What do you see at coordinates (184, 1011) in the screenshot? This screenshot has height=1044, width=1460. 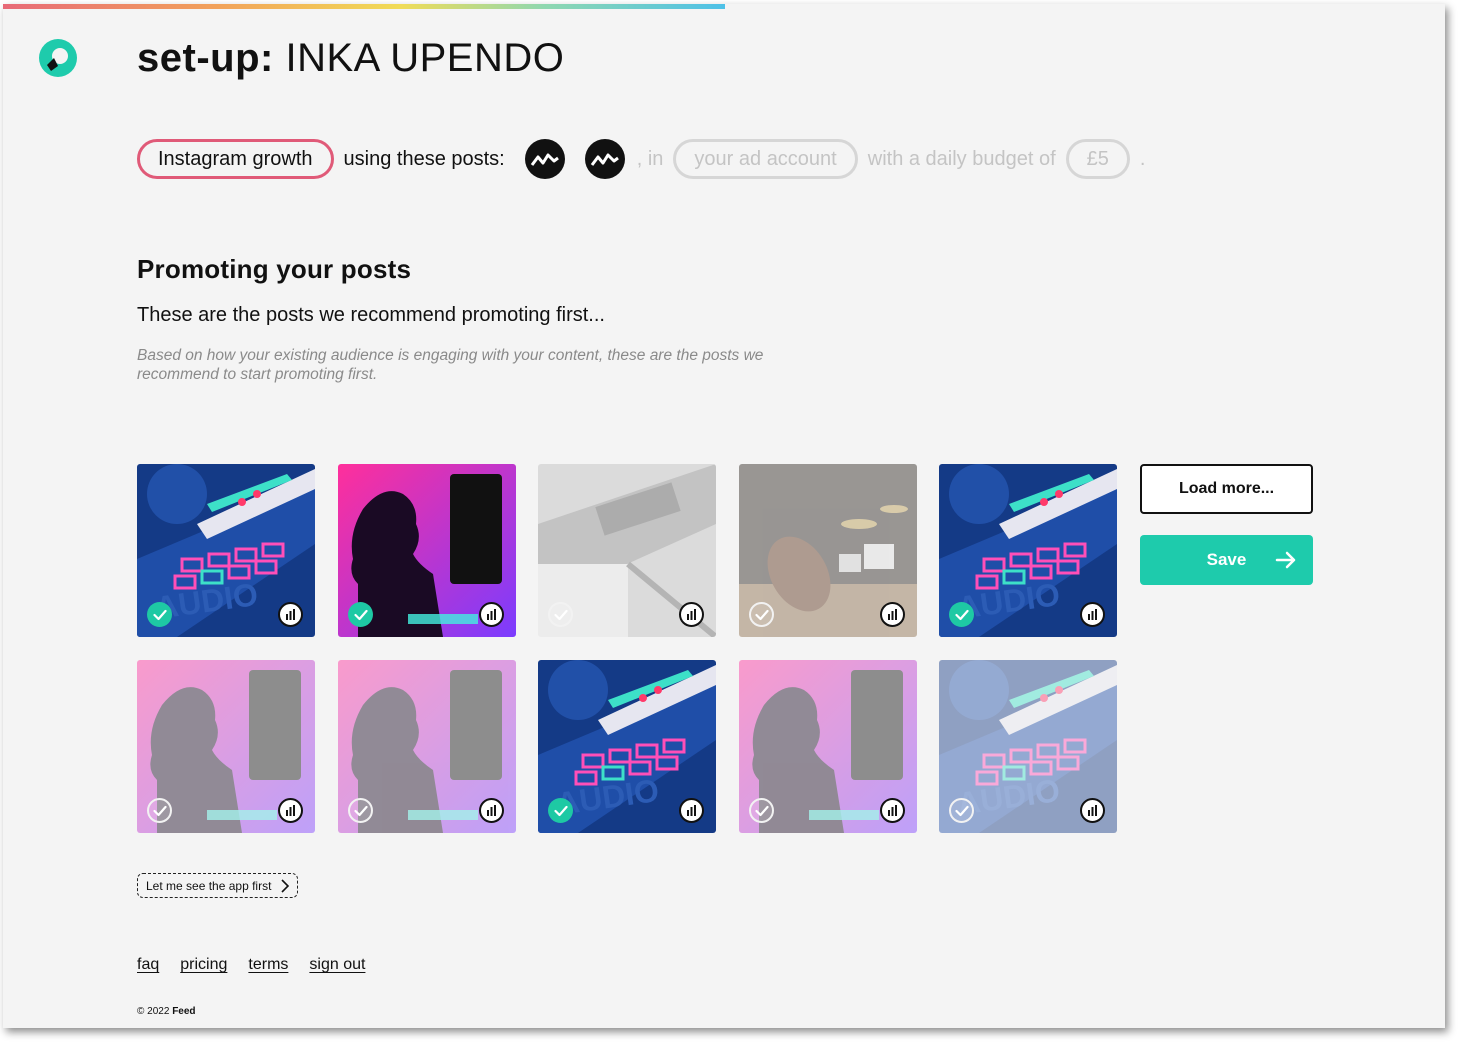 I see `copyright-brand: Feed` at bounding box center [184, 1011].